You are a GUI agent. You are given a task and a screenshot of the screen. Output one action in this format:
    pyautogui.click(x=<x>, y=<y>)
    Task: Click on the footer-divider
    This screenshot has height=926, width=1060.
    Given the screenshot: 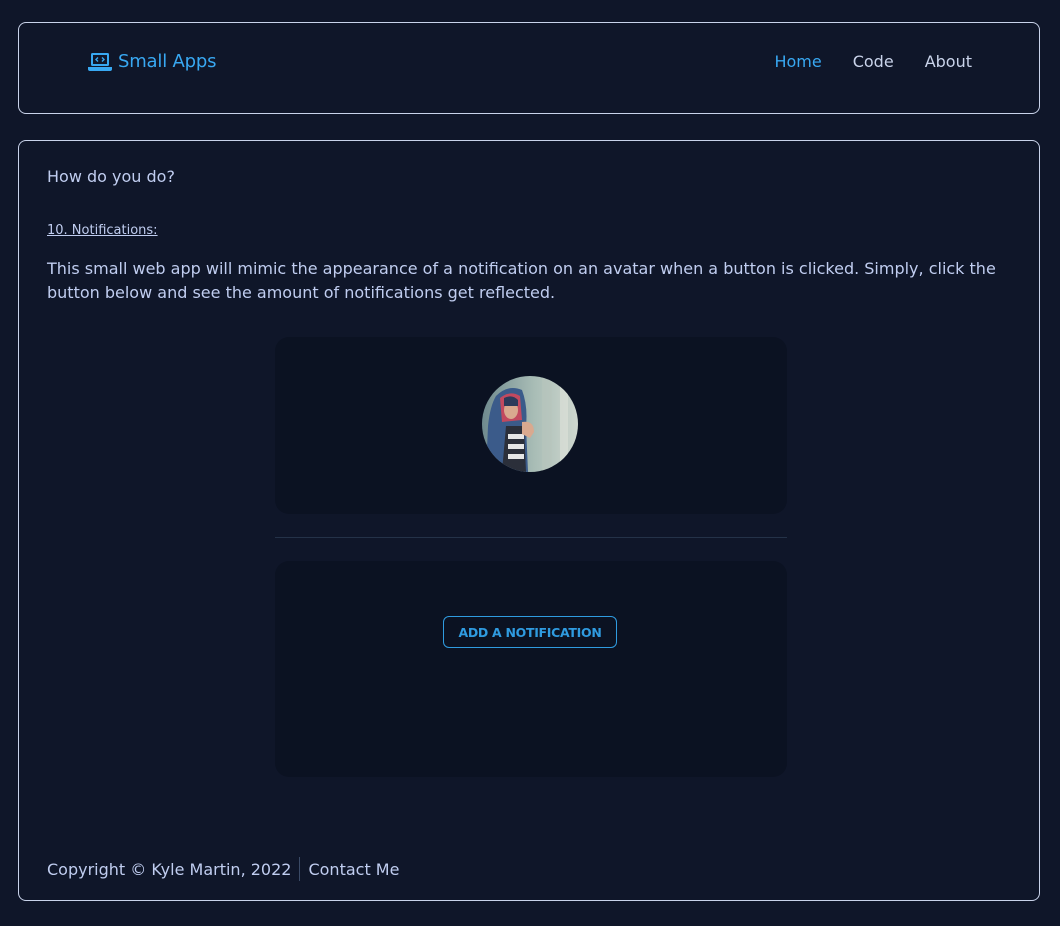 What is the action you would take?
    pyautogui.click(x=300, y=869)
    